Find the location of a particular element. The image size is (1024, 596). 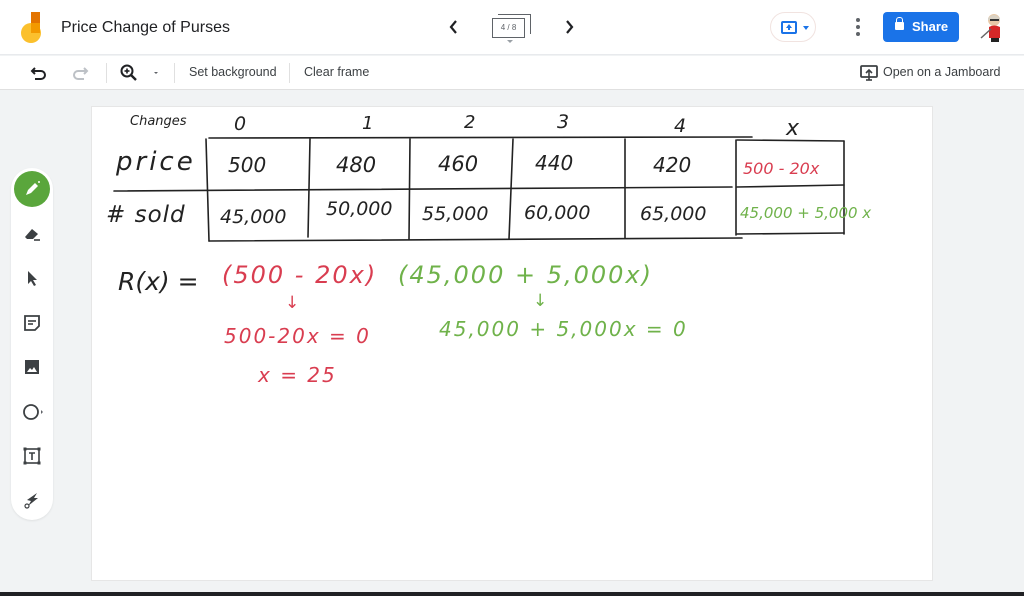

tool-select is located at coordinates (32, 278).